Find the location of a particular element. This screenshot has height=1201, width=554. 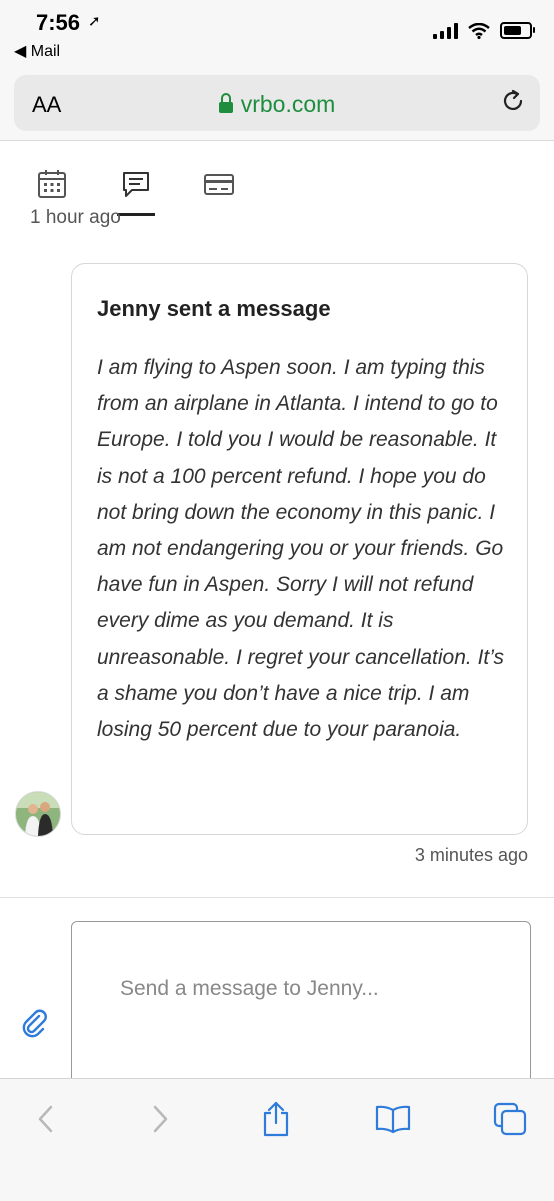

url-text: vrbo.com is located at coordinates (288, 104).